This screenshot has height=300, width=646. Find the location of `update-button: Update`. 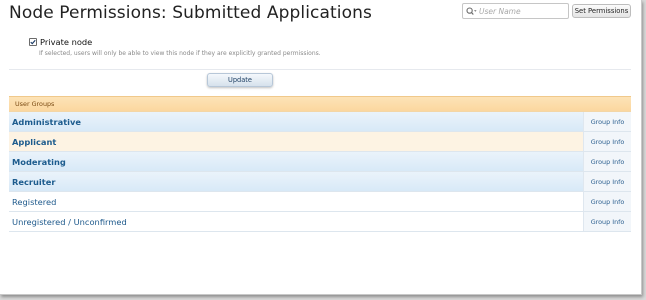

update-button: Update is located at coordinates (240, 80).